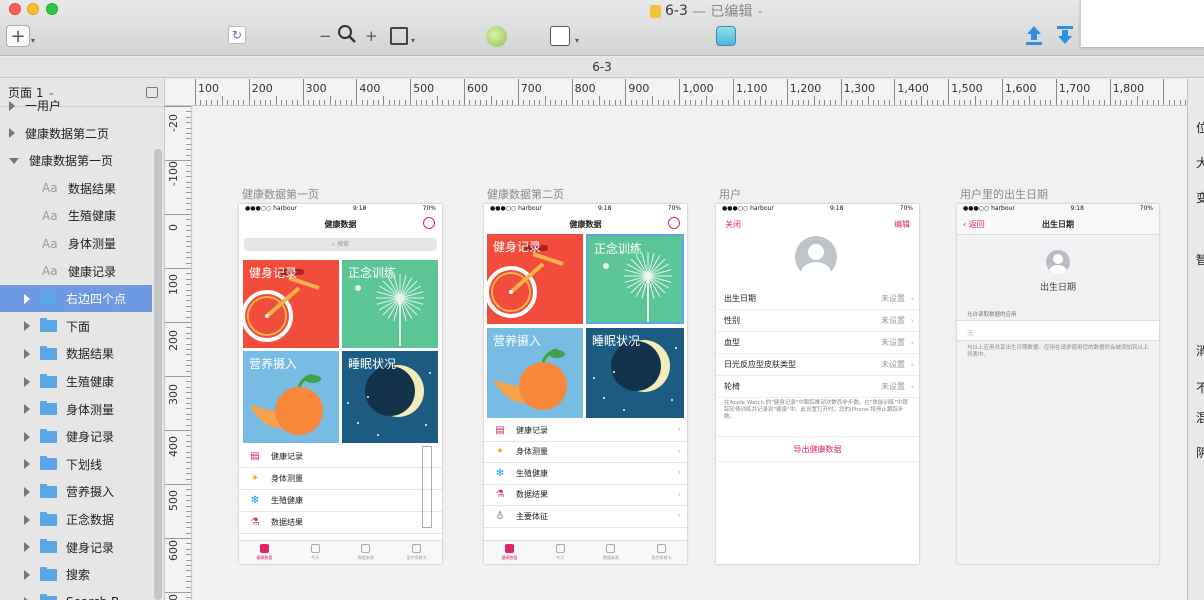 This screenshot has height=600, width=1204. What do you see at coordinates (340, 244) in the screenshot?
I see `search-field: ⌕ 搜索` at bounding box center [340, 244].